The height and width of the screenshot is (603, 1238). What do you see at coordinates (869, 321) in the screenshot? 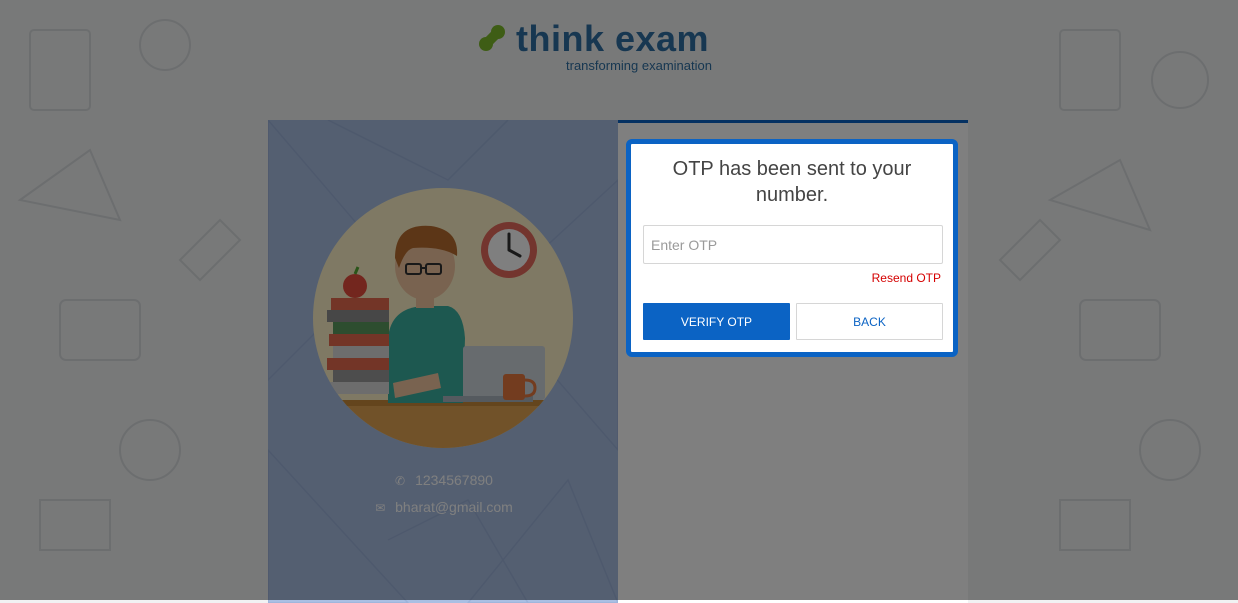
I see `back-button: BACK` at bounding box center [869, 321].